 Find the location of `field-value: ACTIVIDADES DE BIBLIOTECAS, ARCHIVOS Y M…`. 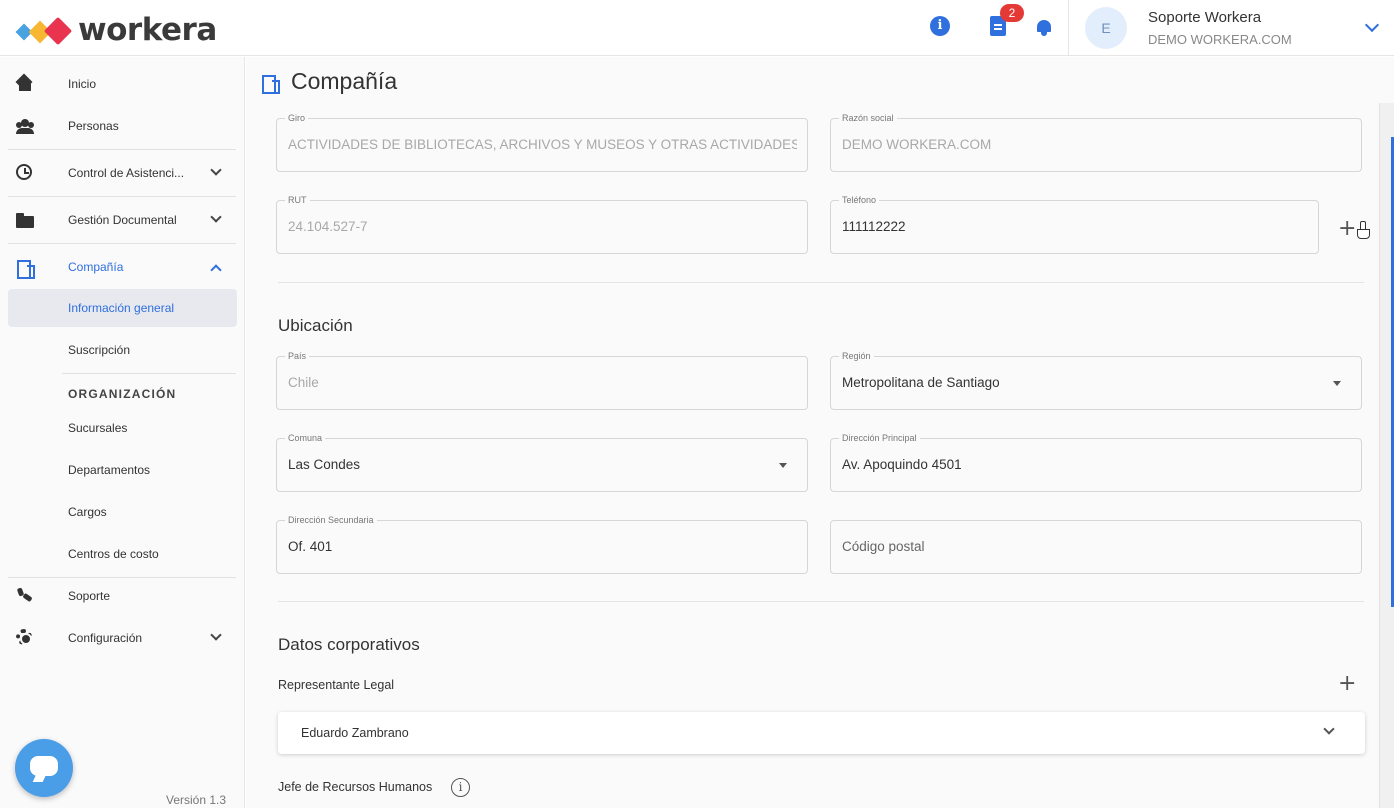

field-value: ACTIVIDADES DE BIBLIOTECAS, ARCHIVOS Y M… is located at coordinates (542, 144).